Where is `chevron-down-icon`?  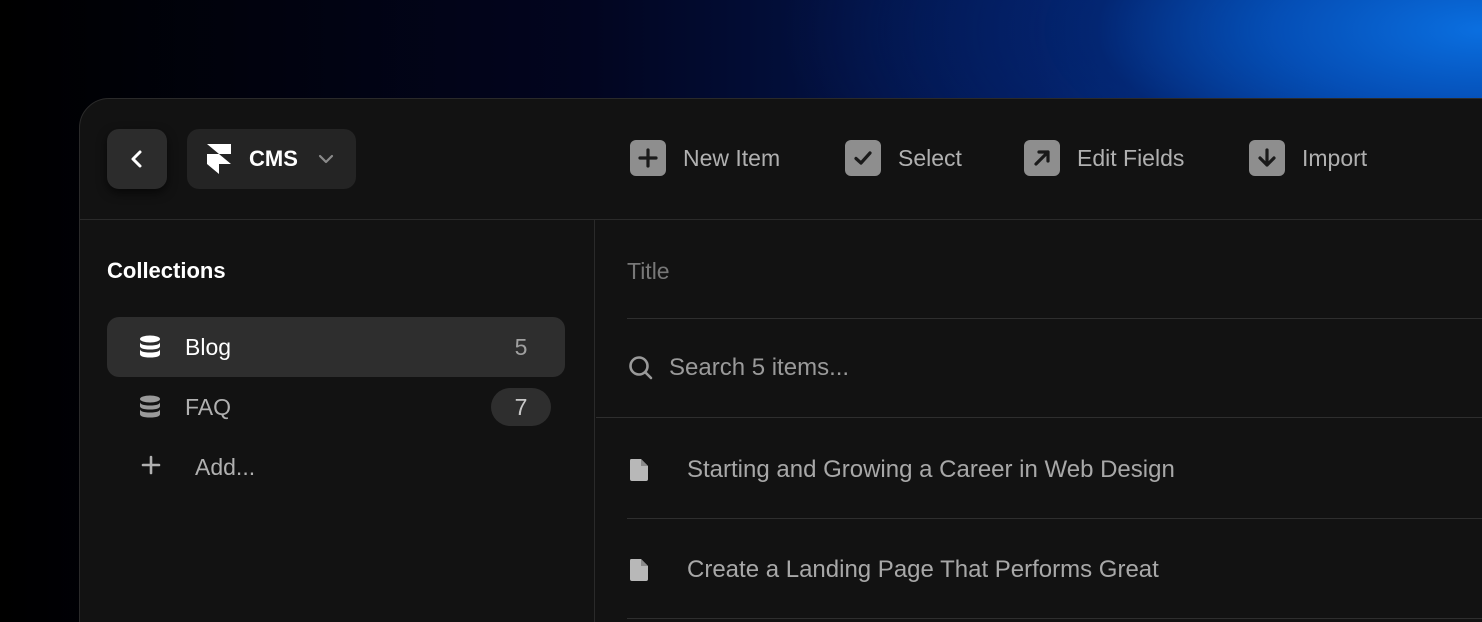 chevron-down-icon is located at coordinates (326, 159).